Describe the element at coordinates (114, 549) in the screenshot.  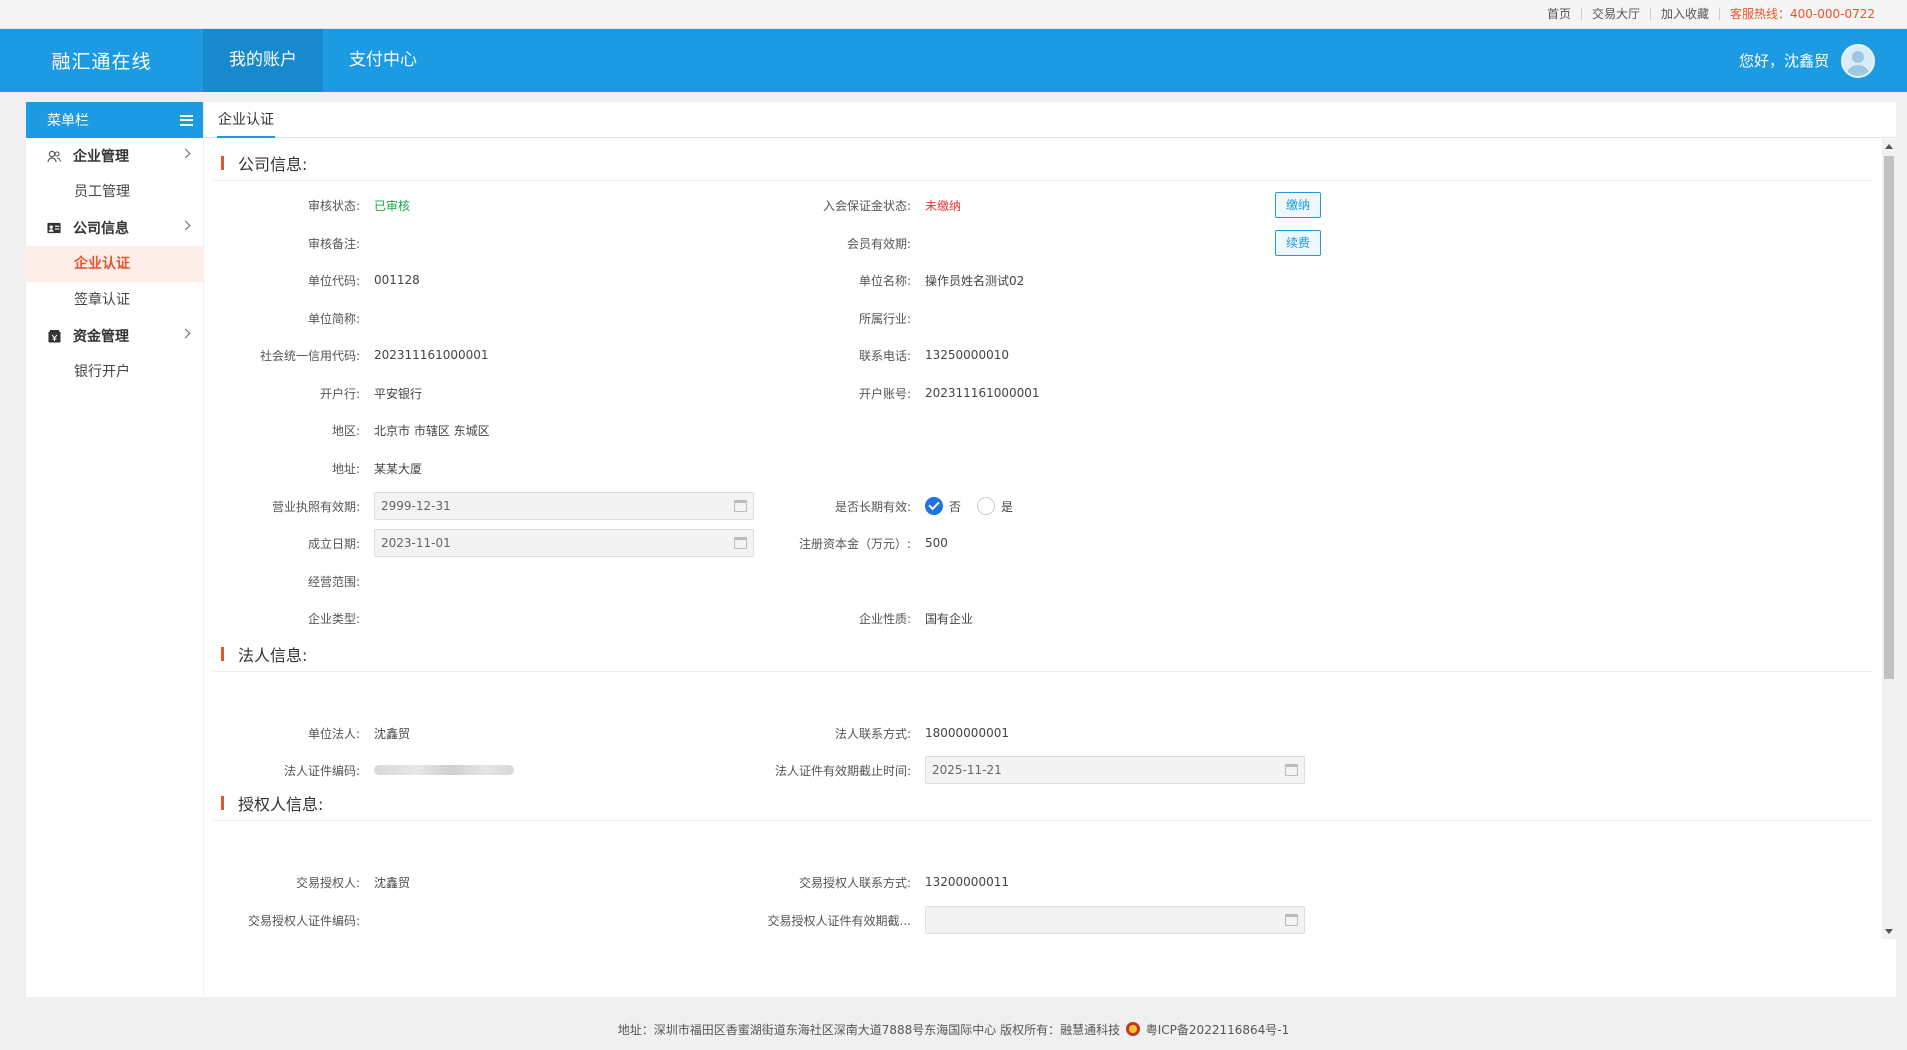
I see `sidebar-menu: 菜单栏 企业管理 员工管理 公司信息 企业认证 签章认证 资金管理 银行开户` at that location.